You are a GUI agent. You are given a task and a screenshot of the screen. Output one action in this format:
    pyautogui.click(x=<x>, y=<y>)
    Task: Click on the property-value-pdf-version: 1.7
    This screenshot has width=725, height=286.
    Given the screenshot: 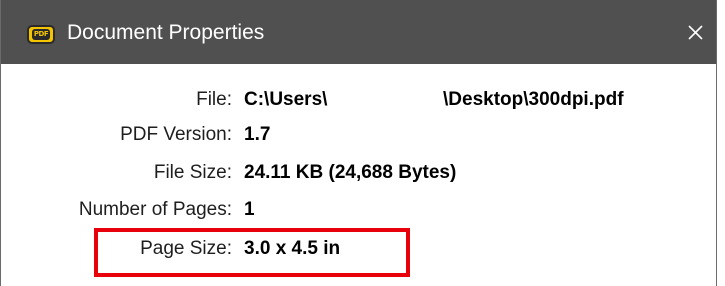 What is the action you would take?
    pyautogui.click(x=257, y=134)
    